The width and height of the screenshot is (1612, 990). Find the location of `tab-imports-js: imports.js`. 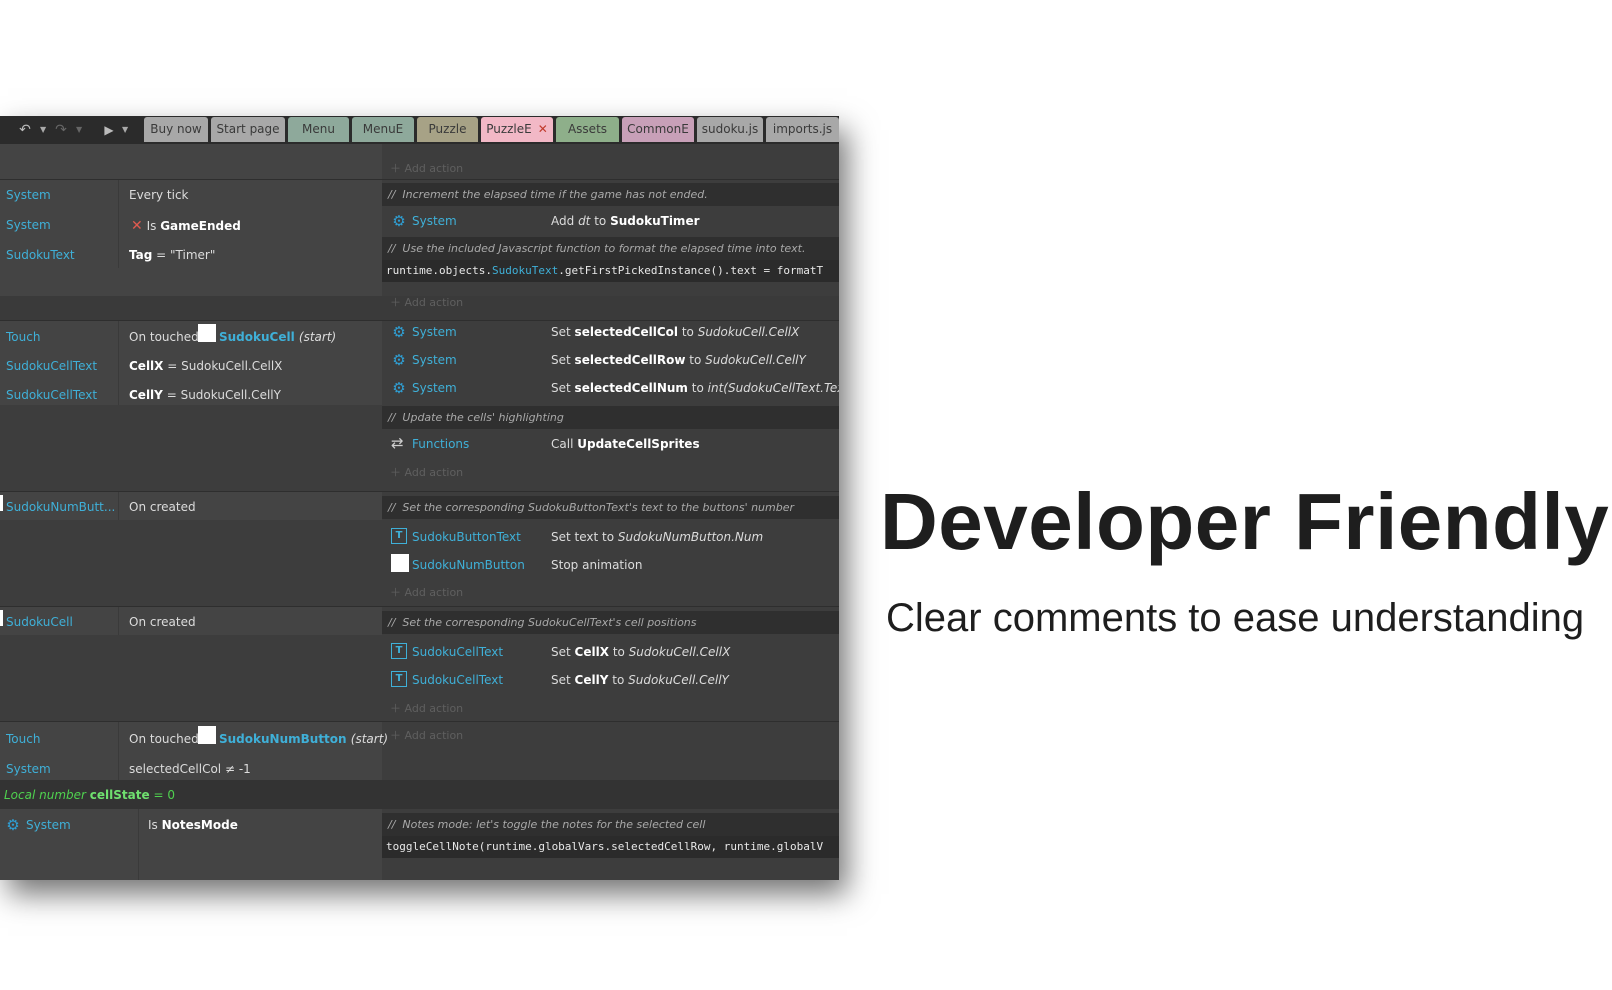

tab-imports-js: imports.js is located at coordinates (802, 129).